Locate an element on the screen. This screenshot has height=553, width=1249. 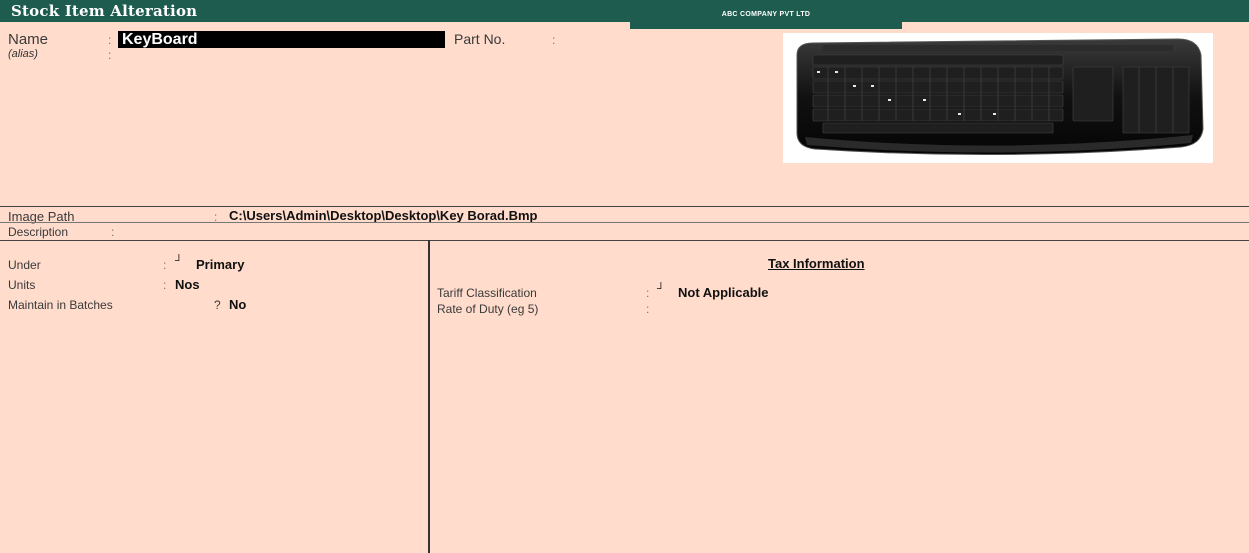
alias-label: (alias) is located at coordinates (23, 54).